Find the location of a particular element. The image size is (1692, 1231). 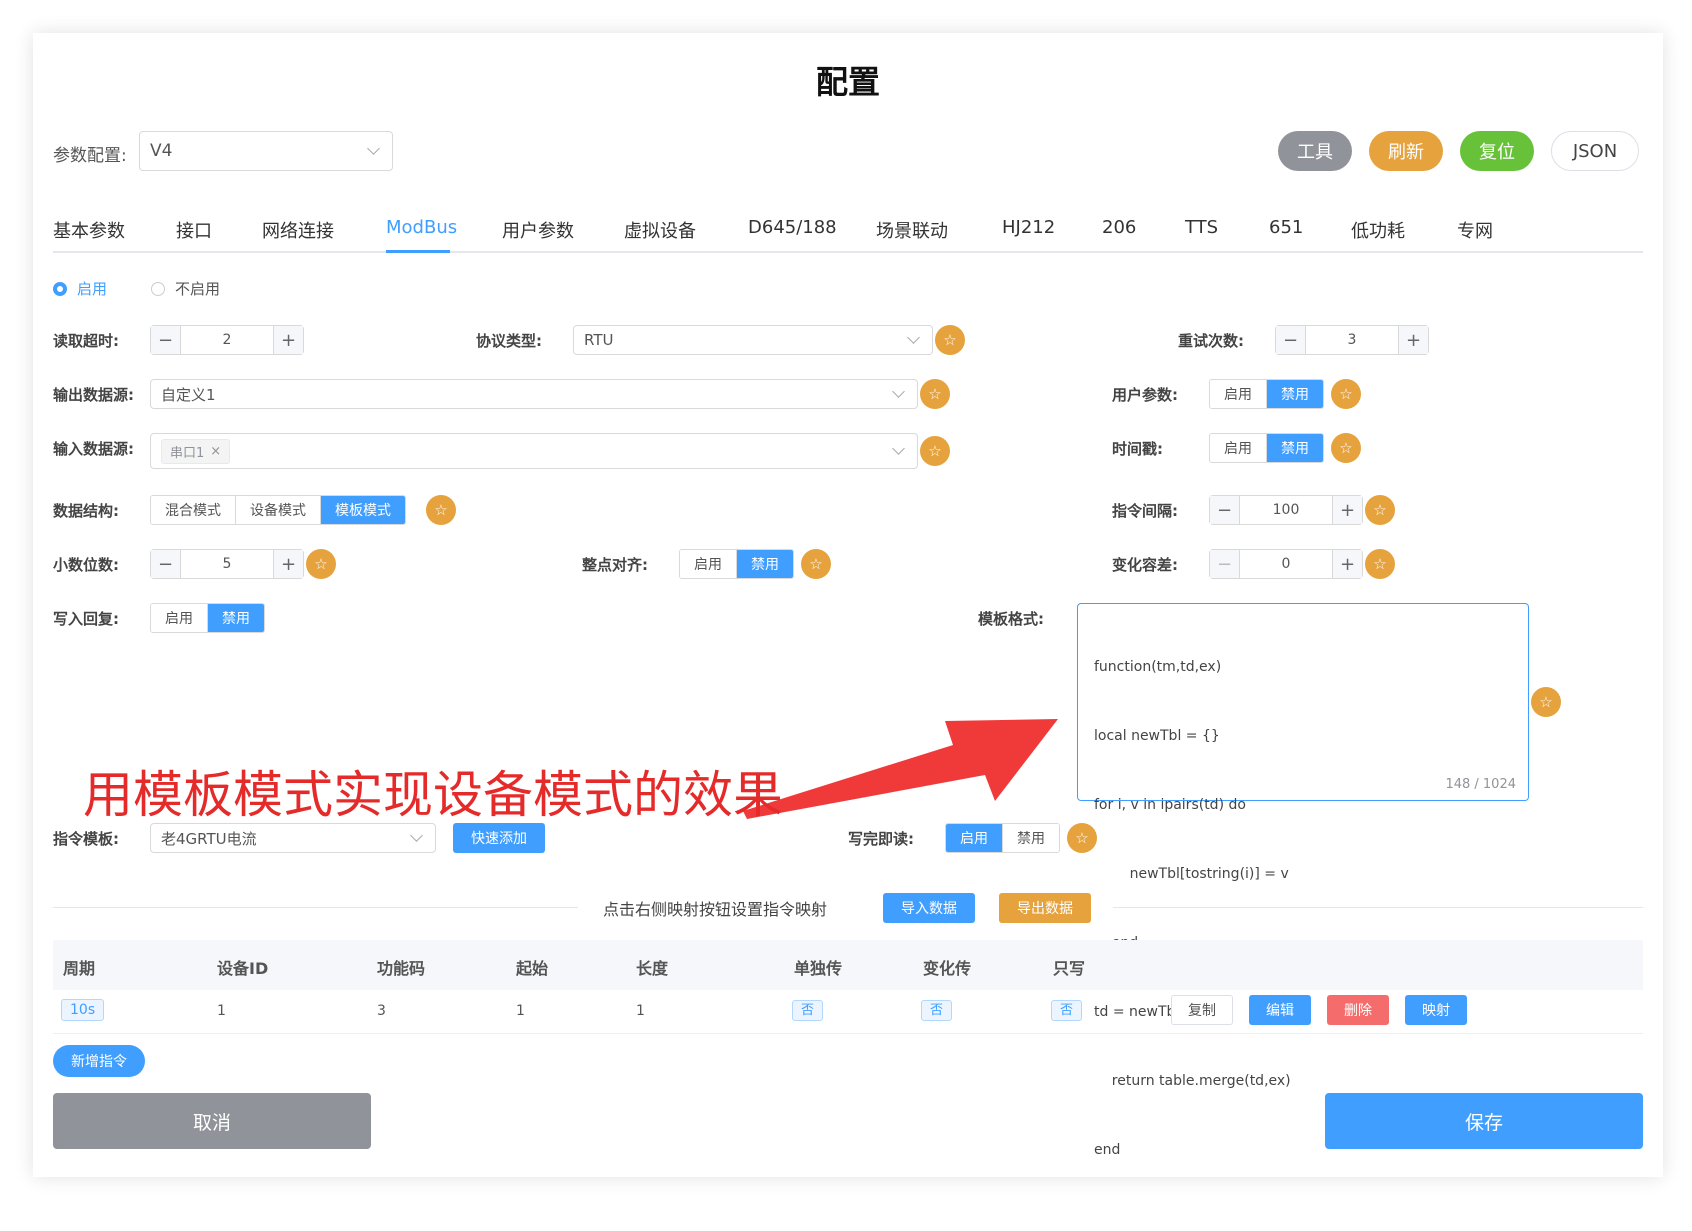

hour-align-toggle: 启用 禁用 is located at coordinates (736, 564).